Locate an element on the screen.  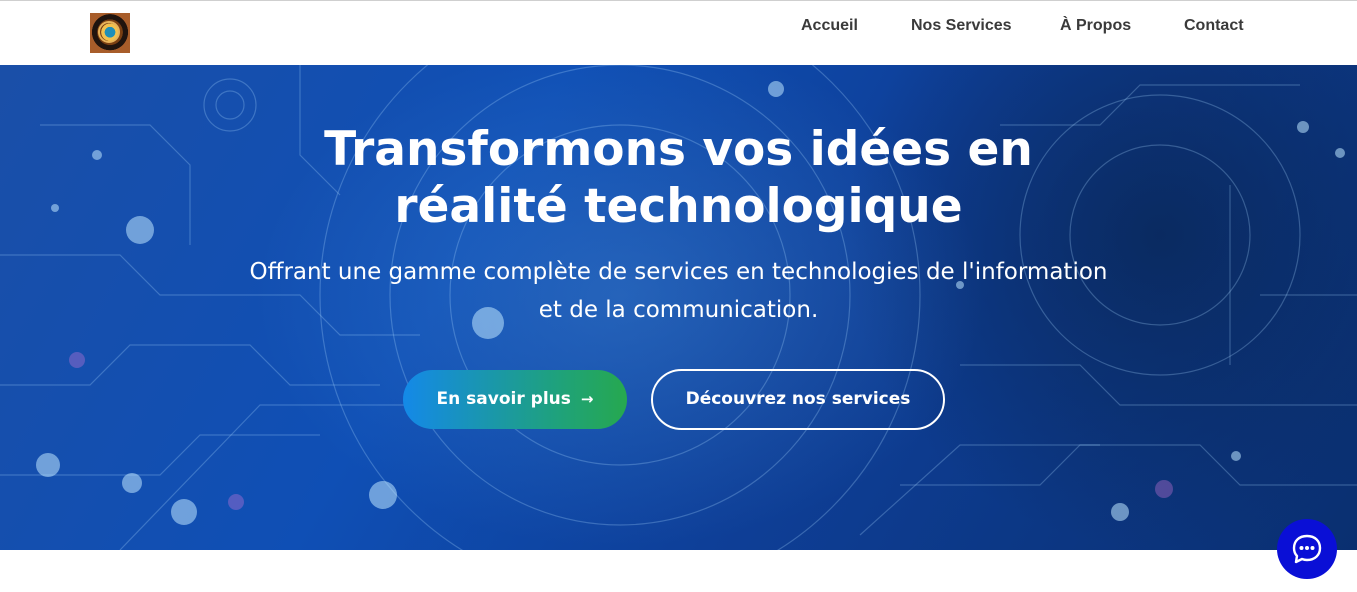
logo-ring is located at coordinates (109, 32).